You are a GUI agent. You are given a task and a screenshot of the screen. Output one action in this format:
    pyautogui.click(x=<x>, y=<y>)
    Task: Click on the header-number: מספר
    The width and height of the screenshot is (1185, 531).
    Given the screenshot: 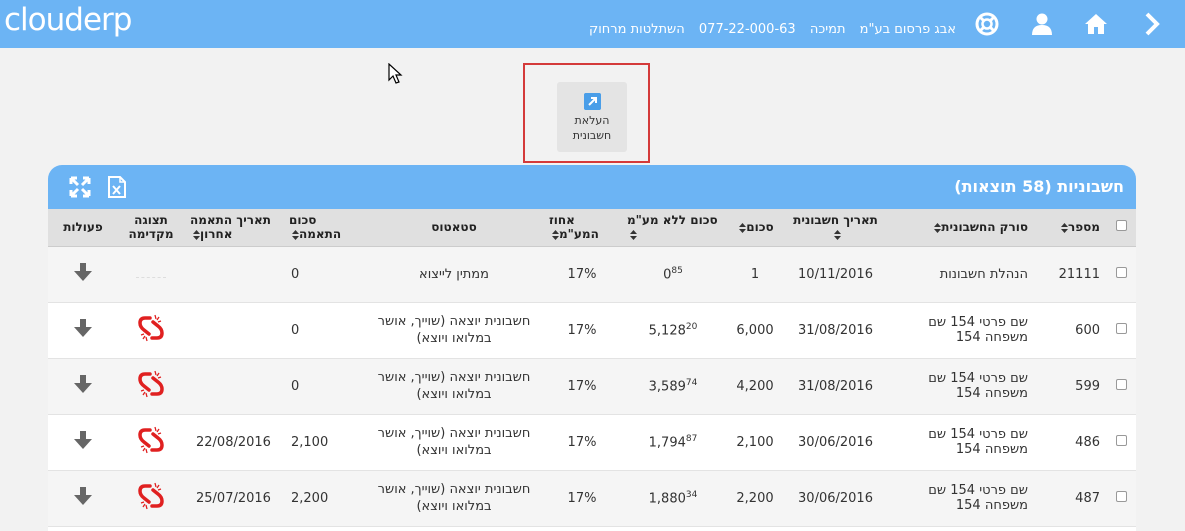 What is the action you would take?
    pyautogui.click(x=1070, y=228)
    